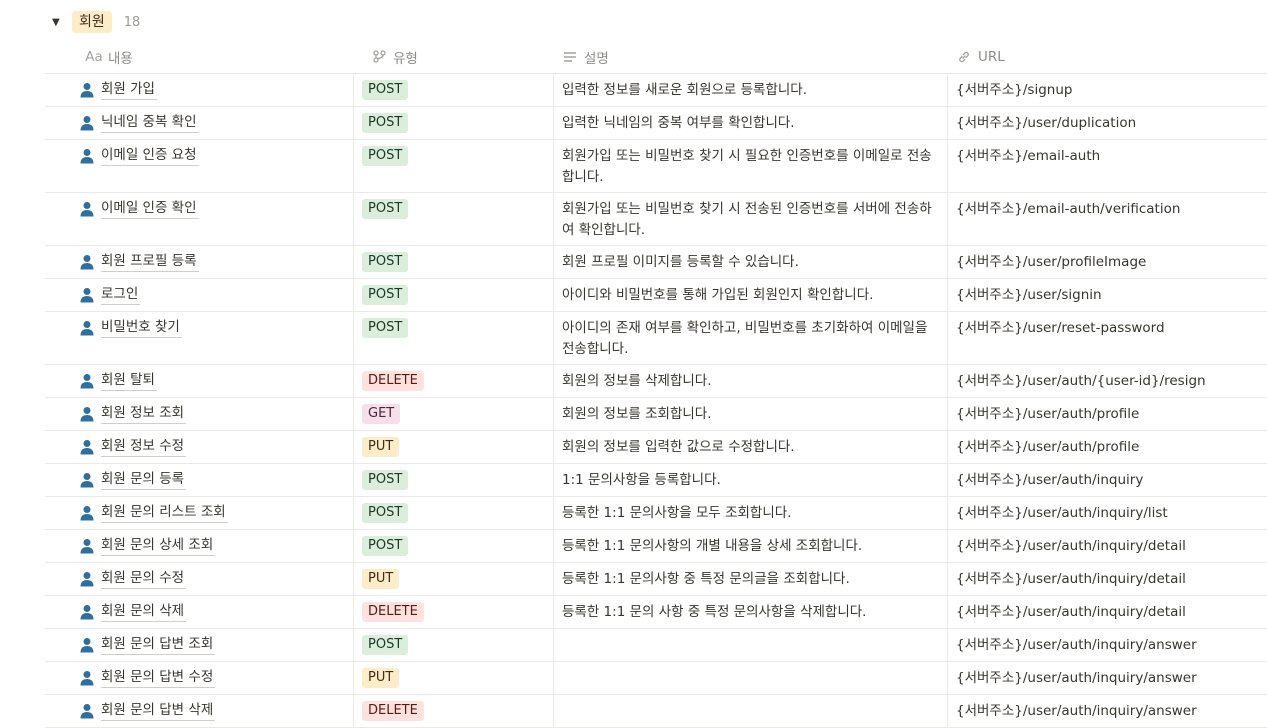 The height and width of the screenshot is (728, 1267). Describe the element at coordinates (144, 579) in the screenshot. I see `page-title-link: 회원 문의 수정` at that location.